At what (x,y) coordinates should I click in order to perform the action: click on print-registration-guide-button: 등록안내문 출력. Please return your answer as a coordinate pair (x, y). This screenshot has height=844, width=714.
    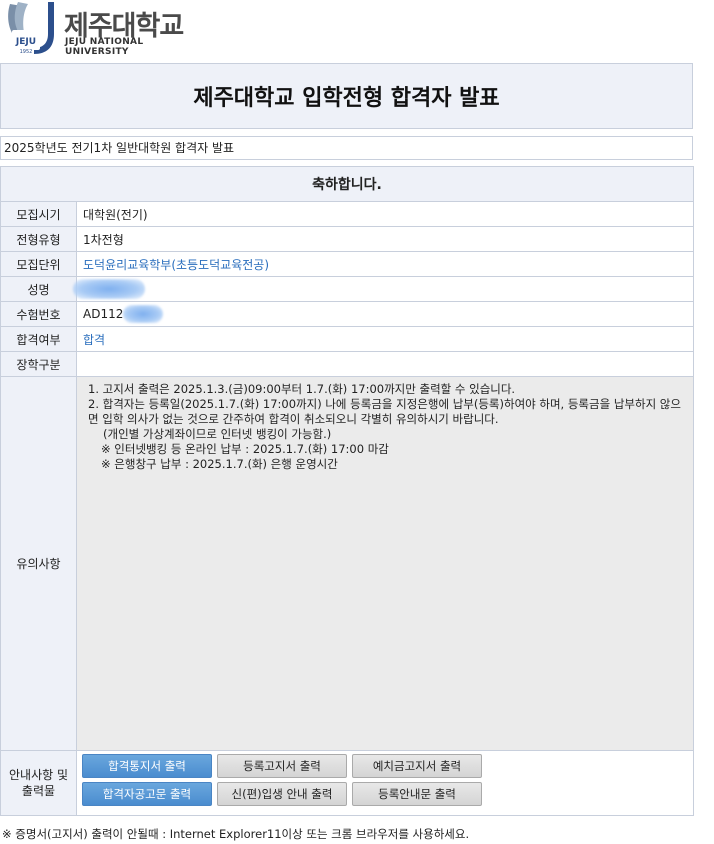
    Looking at the image, I should click on (417, 794).